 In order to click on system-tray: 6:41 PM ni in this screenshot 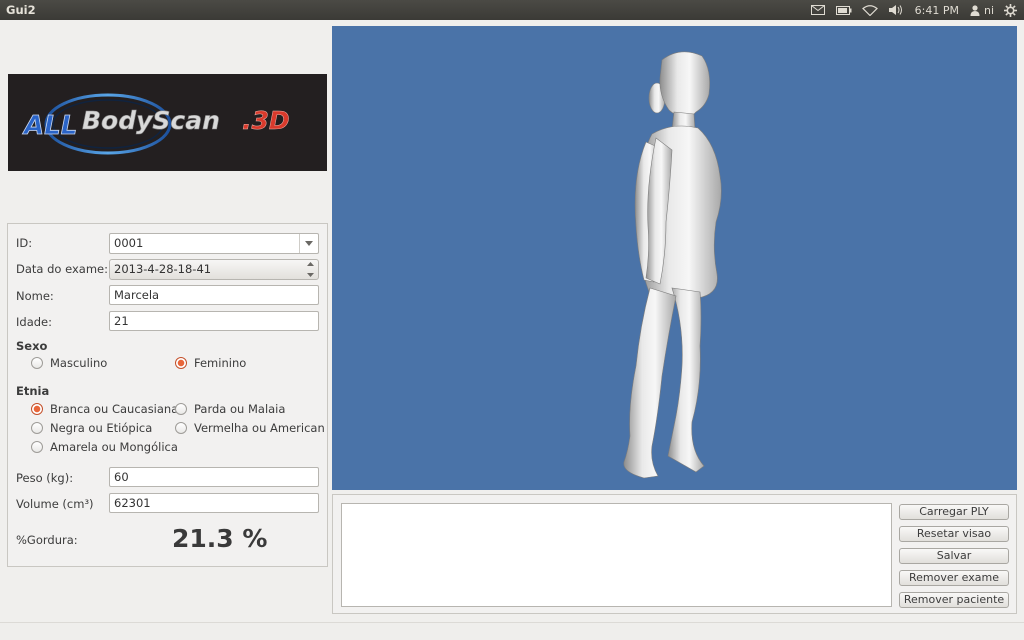, I will do `click(916, 10)`.